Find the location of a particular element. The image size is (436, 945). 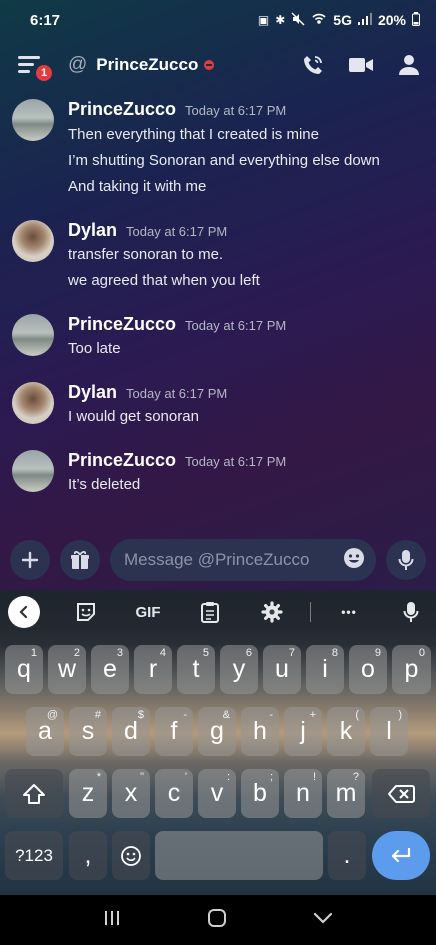

key-hint: ( is located at coordinates (357, 715).